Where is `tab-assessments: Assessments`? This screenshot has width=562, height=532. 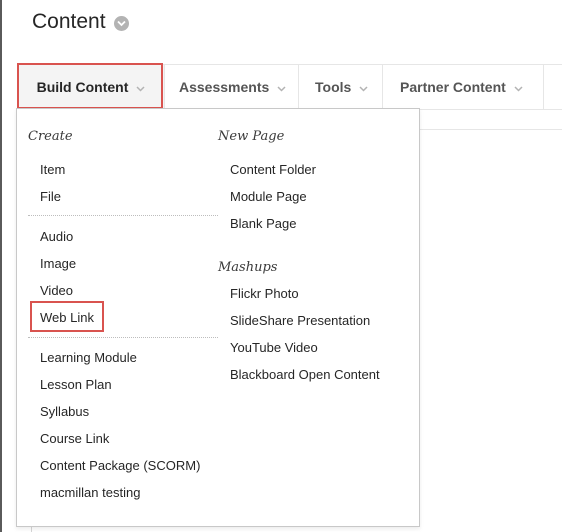
tab-assessments: Assessments is located at coordinates (232, 87).